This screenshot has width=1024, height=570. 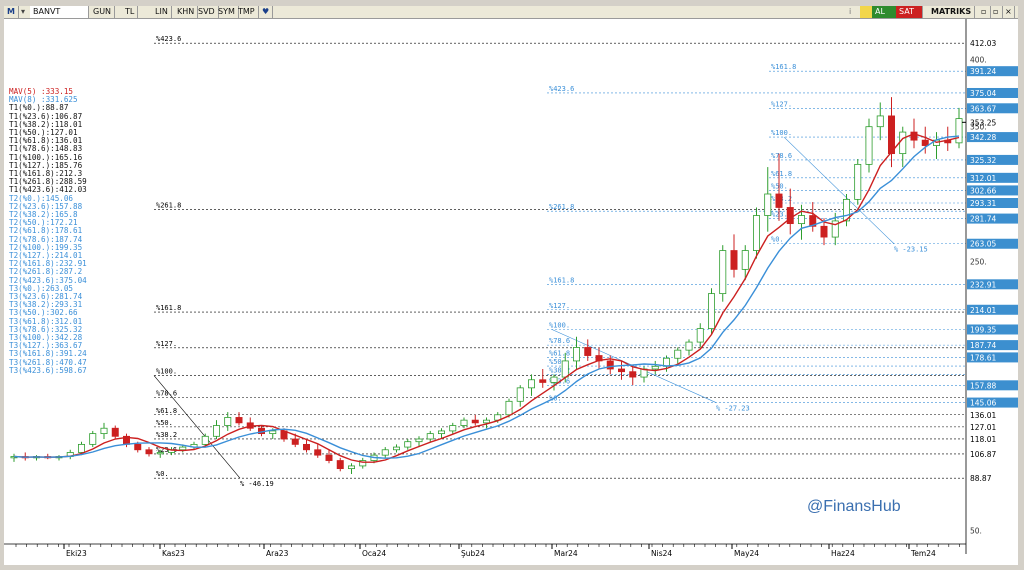 What do you see at coordinates (11, 12) in the screenshot?
I see `m-logo-icon: M` at bounding box center [11, 12].